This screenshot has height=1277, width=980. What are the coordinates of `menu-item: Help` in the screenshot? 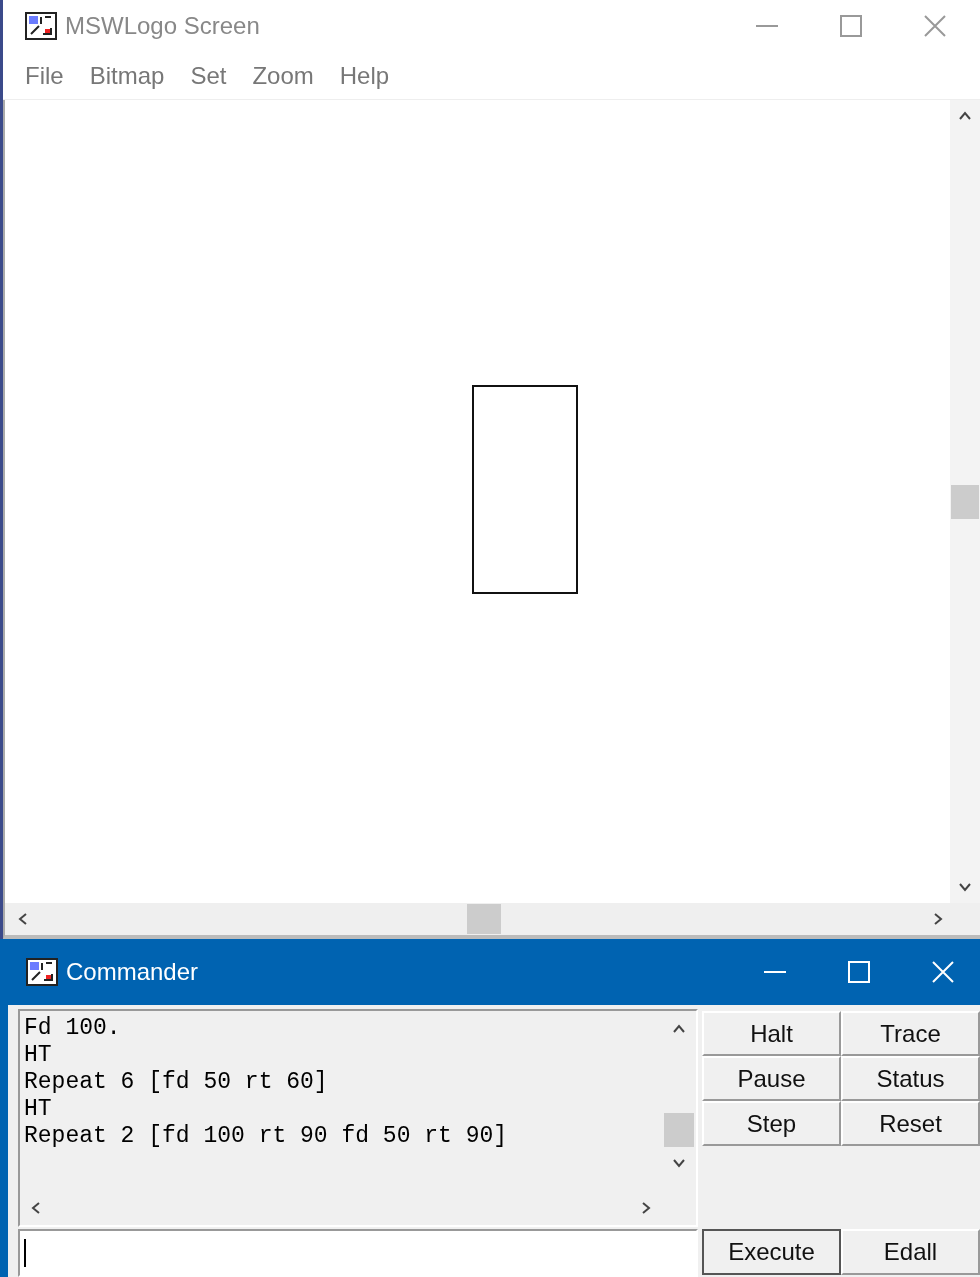 It's located at (364, 75).